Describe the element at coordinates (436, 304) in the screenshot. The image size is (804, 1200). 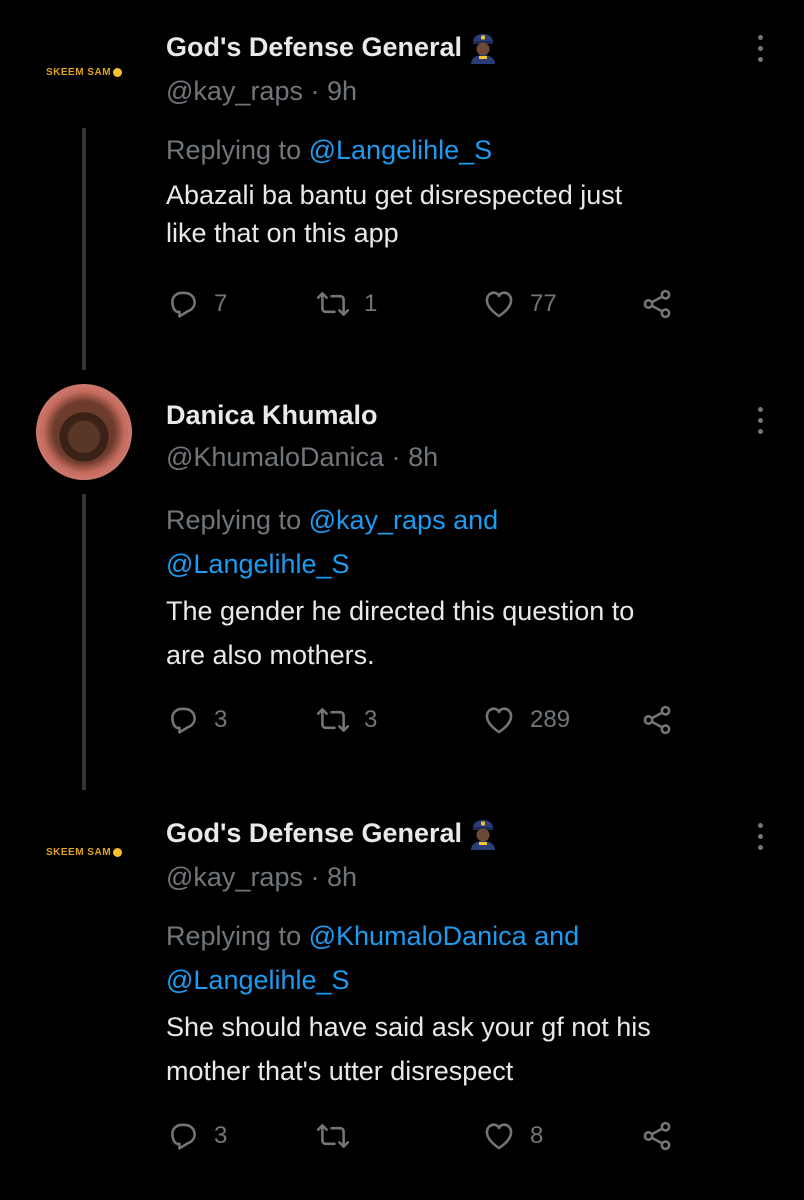
I see `action-bar: 7 1 77` at that location.